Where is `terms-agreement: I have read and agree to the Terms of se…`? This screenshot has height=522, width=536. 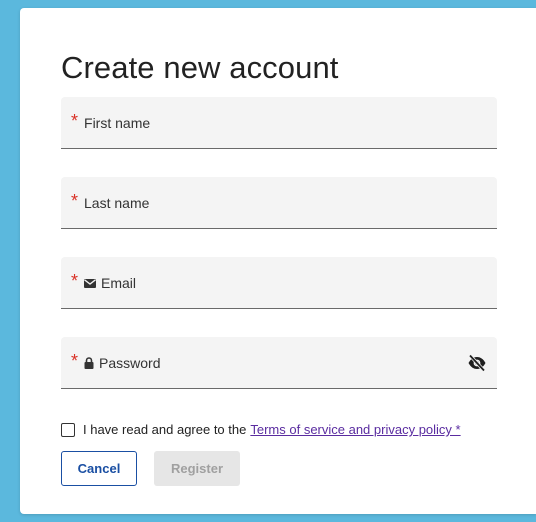 terms-agreement: I have read and agree to the Terms of se… is located at coordinates (261, 429).